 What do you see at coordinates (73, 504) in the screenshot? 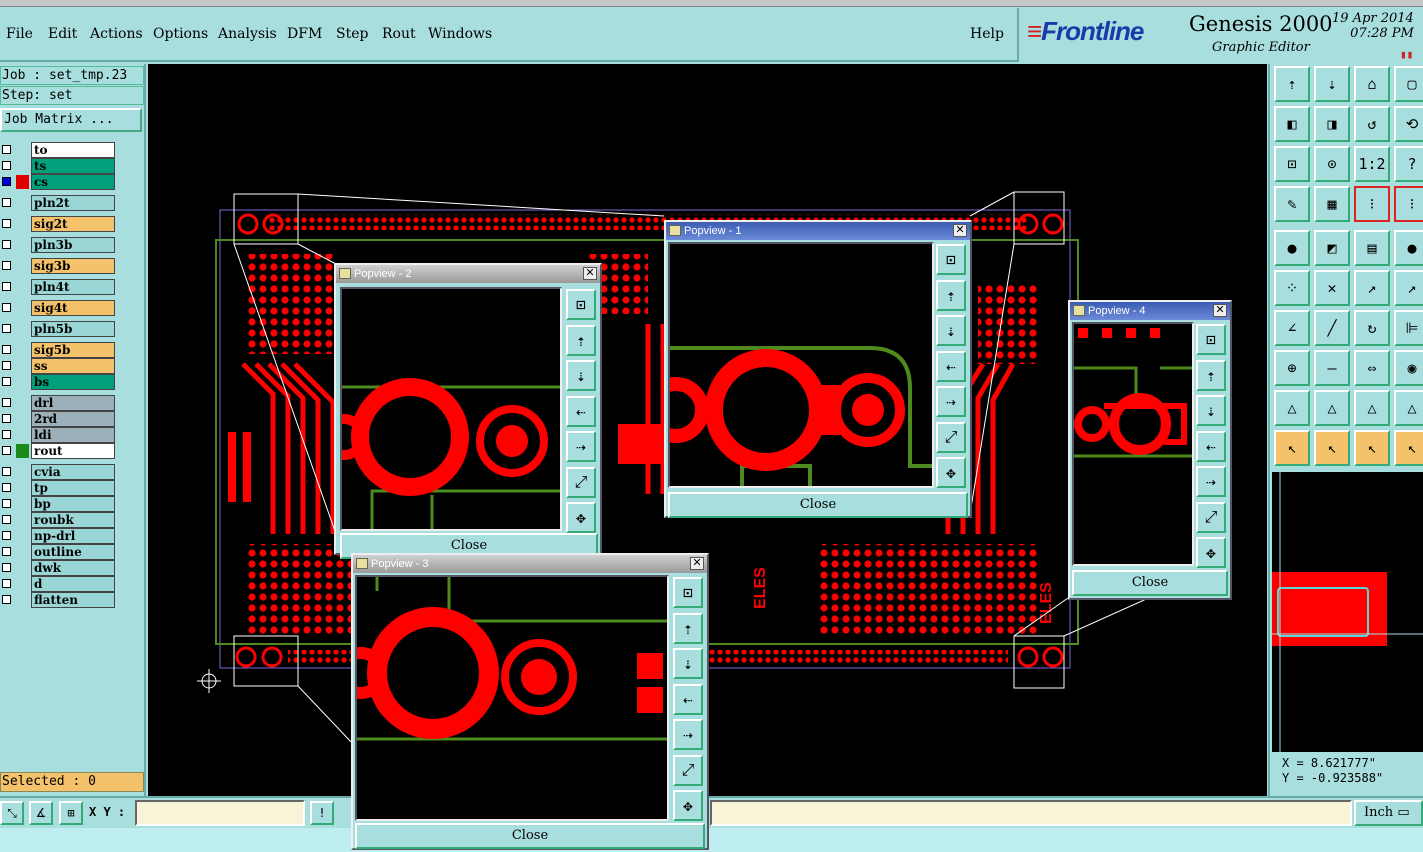
I see `layer-name: bp` at bounding box center [73, 504].